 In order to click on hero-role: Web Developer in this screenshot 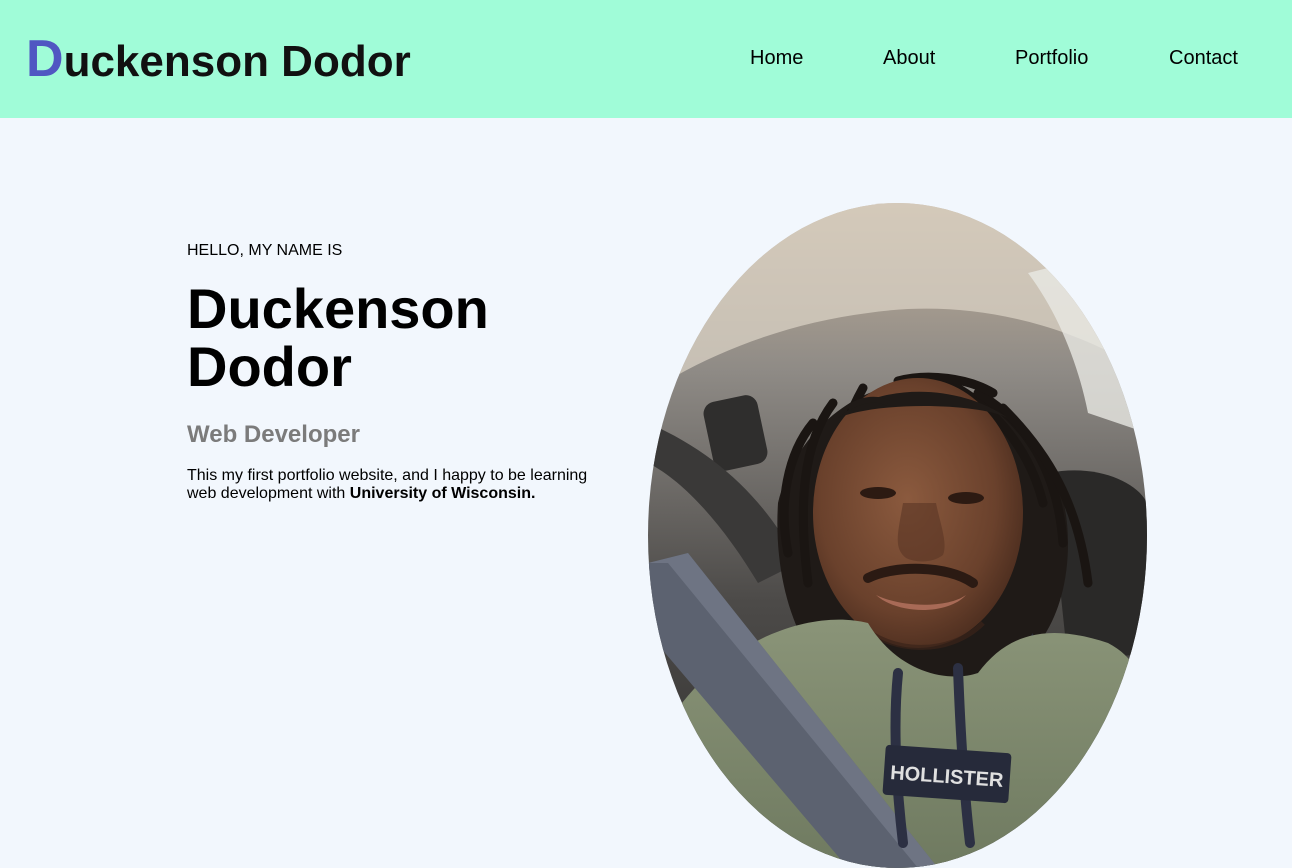, I will do `click(273, 434)`.